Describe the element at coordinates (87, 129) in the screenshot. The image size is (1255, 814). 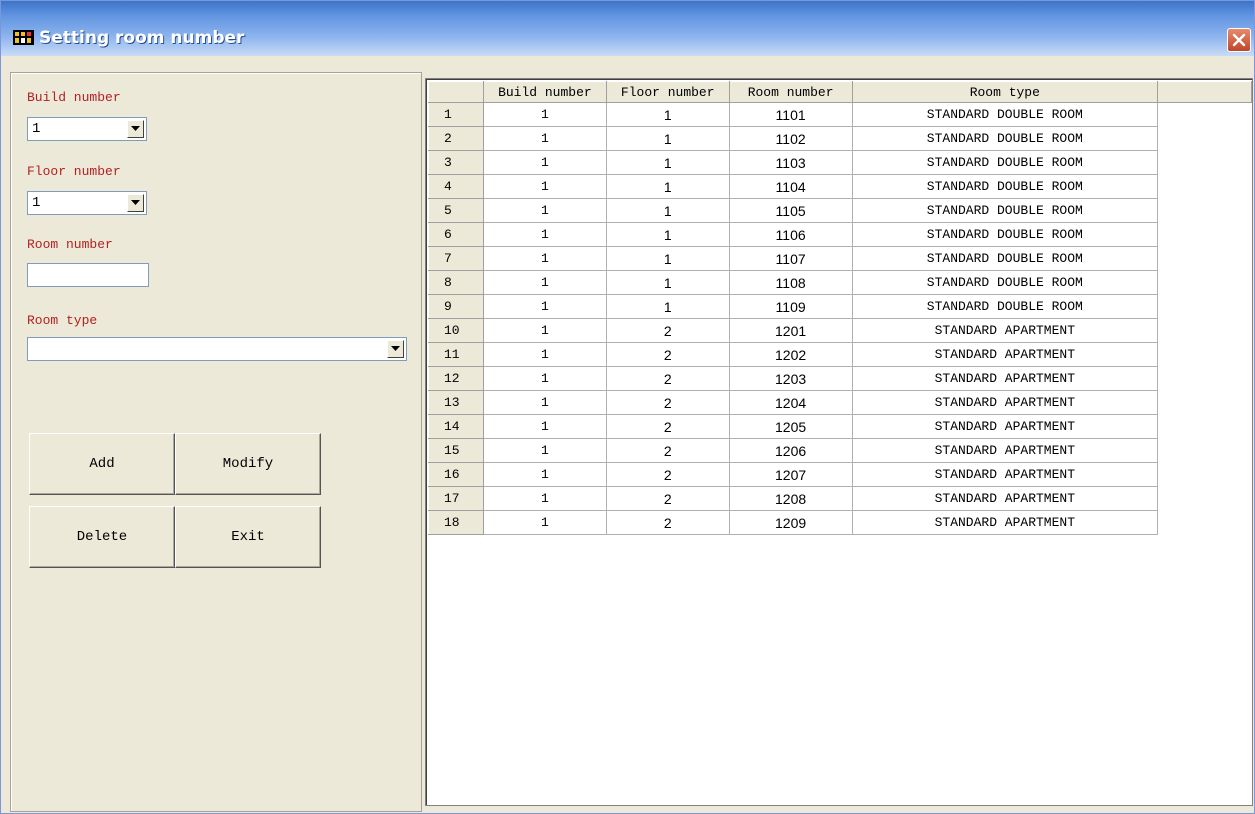
I see `build-number-select: 1` at that location.